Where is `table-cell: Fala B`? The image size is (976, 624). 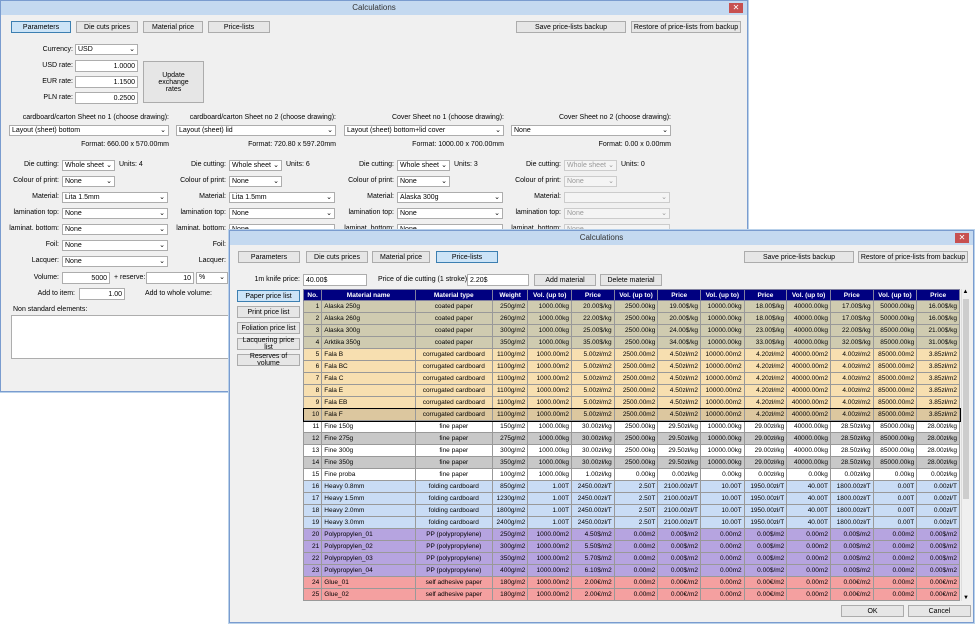 table-cell: Fala B is located at coordinates (368, 354).